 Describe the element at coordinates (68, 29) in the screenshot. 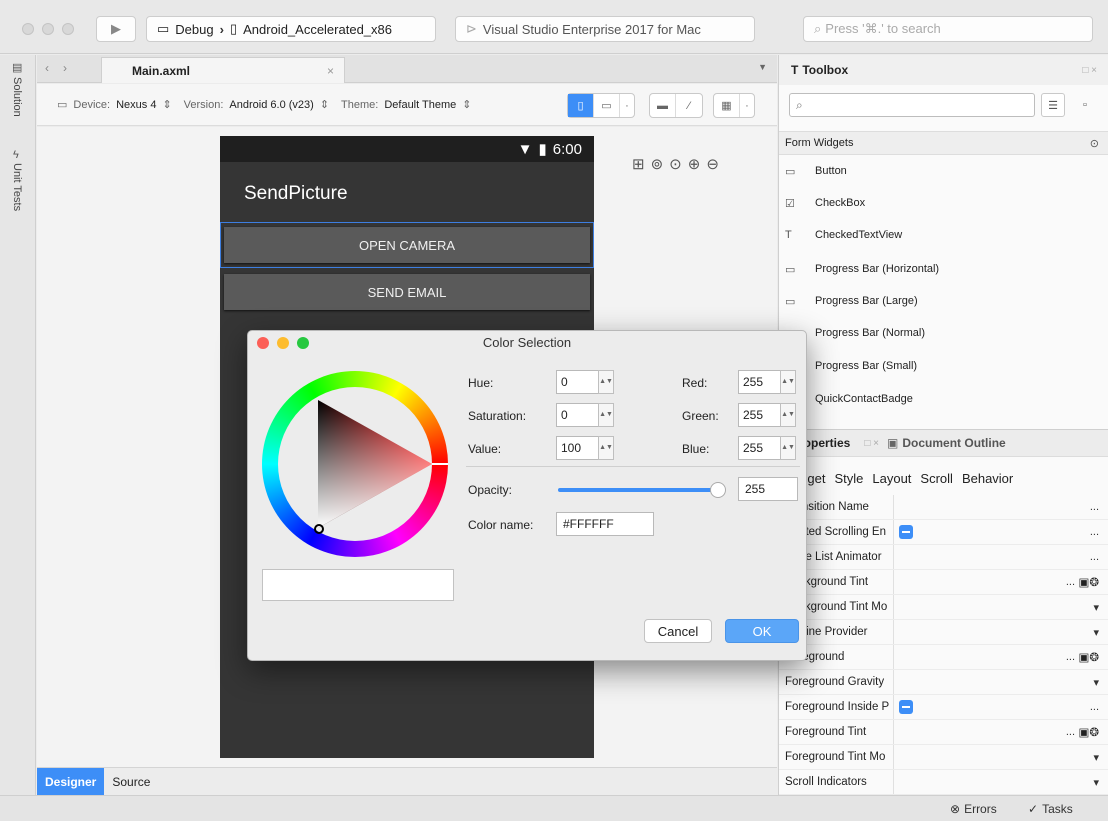

I see `zoom-window-button` at that location.